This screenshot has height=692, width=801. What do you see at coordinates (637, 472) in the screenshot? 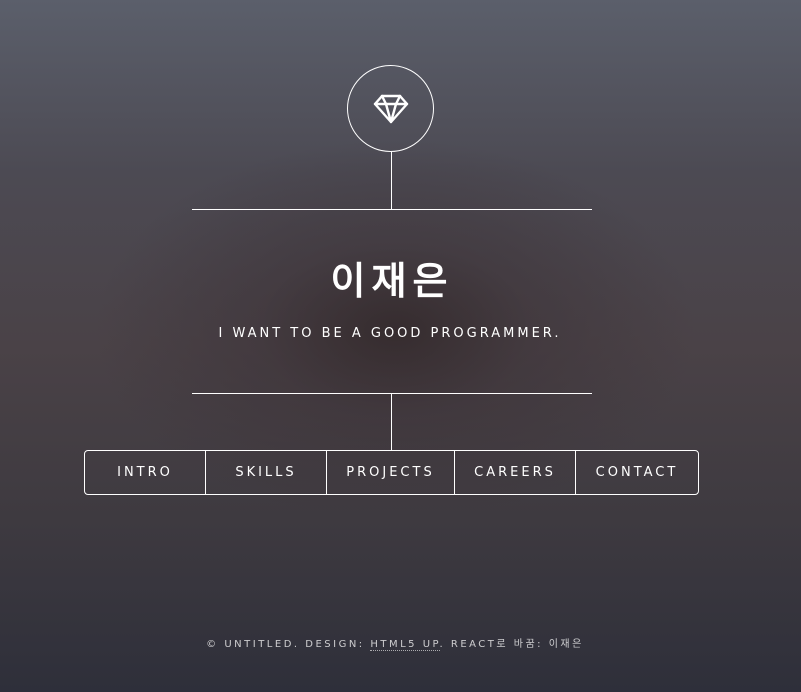
I see `nav-item-contact: CONTACT` at bounding box center [637, 472].